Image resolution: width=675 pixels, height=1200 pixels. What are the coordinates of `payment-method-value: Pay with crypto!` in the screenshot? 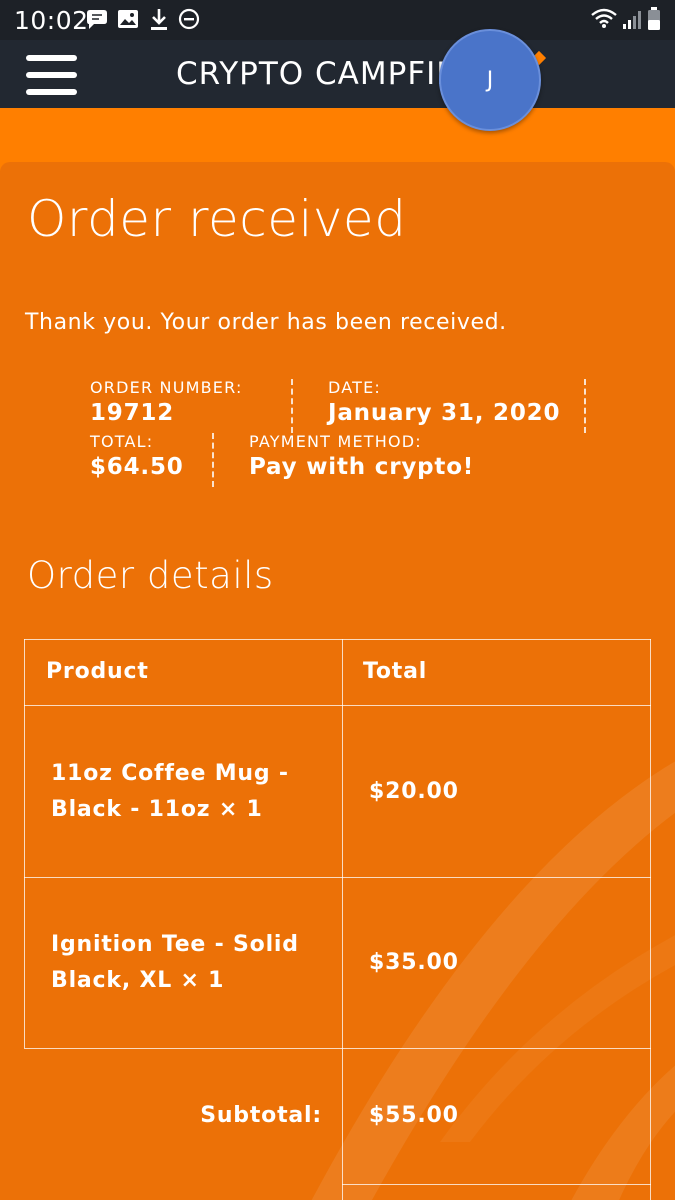 It's located at (362, 467).